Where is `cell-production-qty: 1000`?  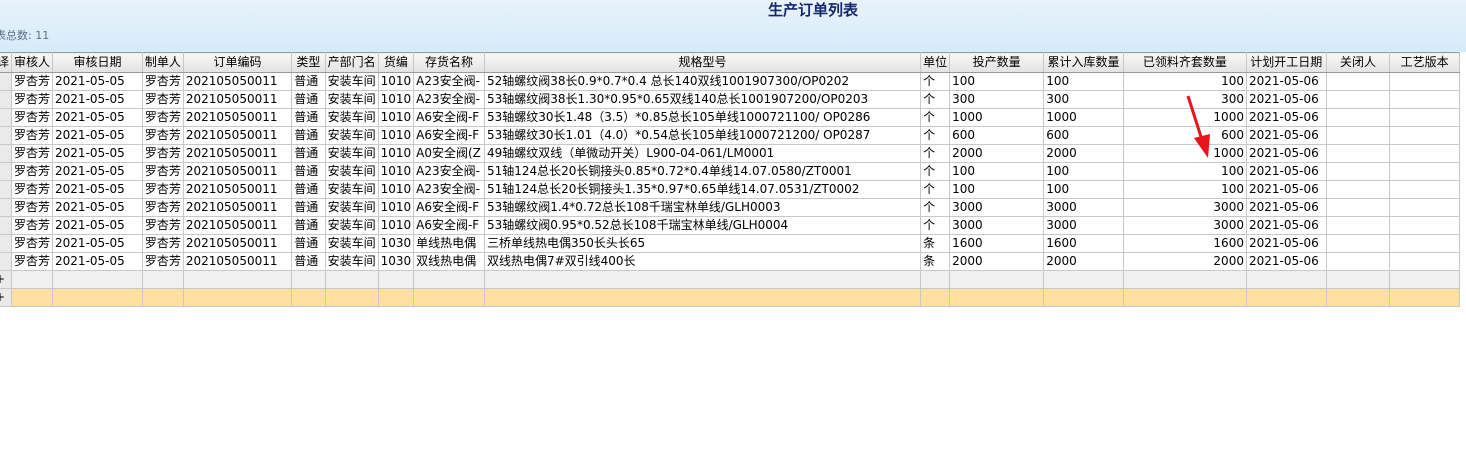 cell-production-qty: 1000 is located at coordinates (997, 117).